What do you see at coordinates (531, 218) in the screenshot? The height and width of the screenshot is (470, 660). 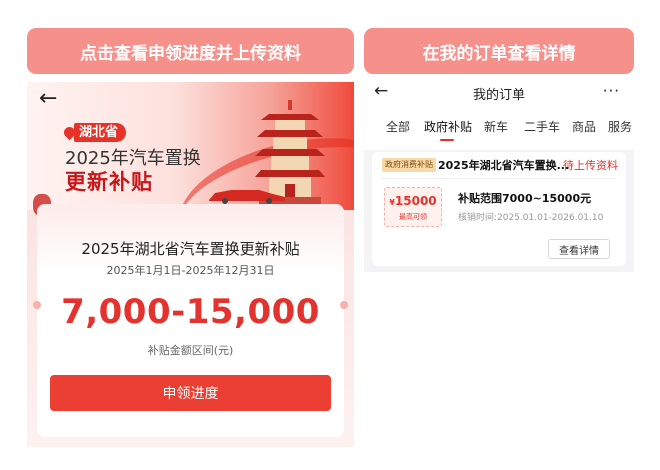 I see `redemption-period: 核销时间:2025.01.01-2026.01.10` at bounding box center [531, 218].